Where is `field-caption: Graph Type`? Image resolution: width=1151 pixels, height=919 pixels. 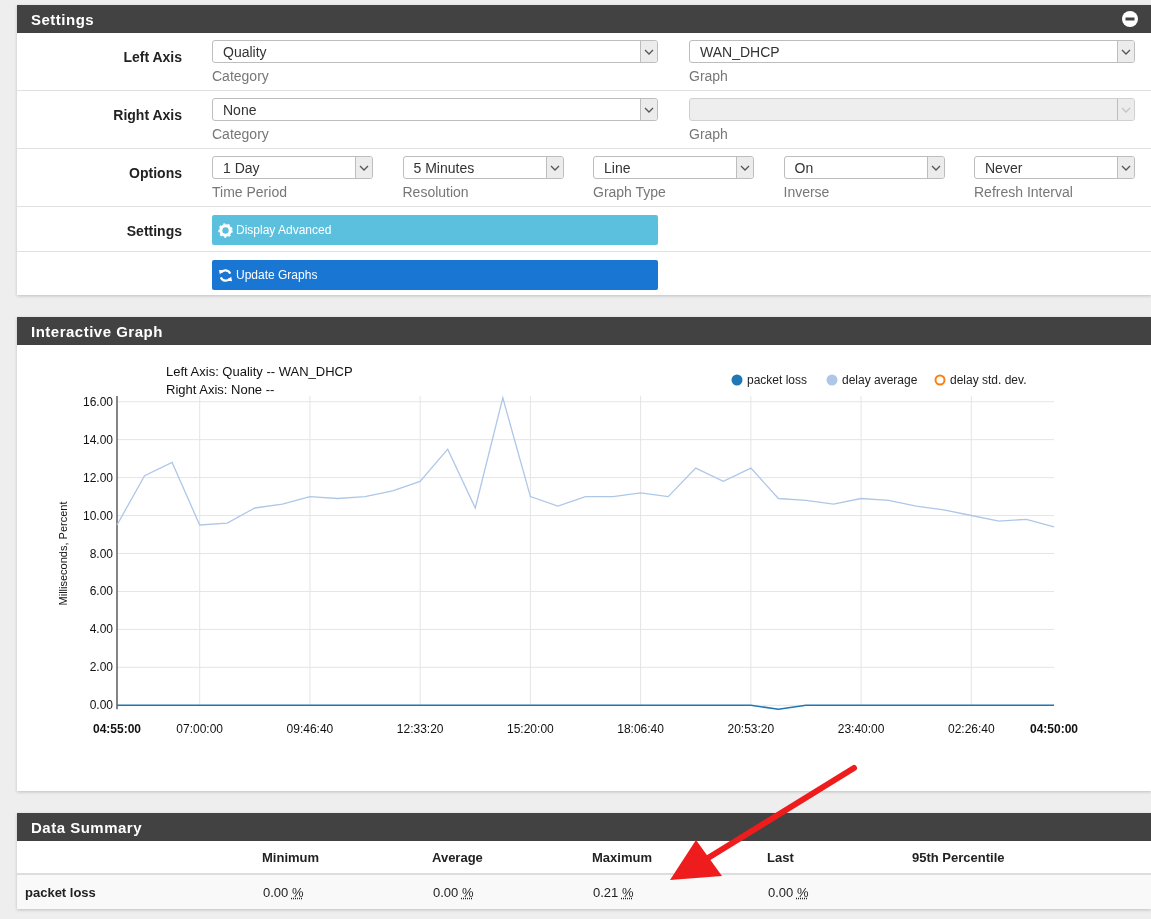 field-caption: Graph Type is located at coordinates (630, 192).